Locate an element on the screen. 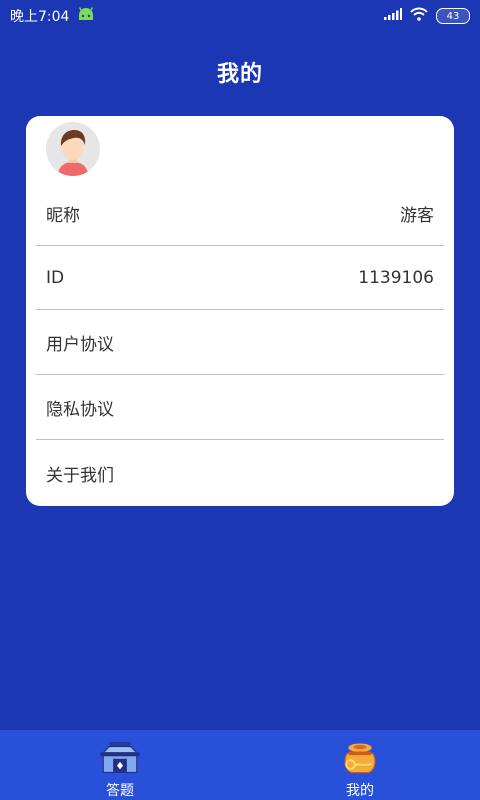 The height and width of the screenshot is (800, 480). tab-mine: 我的 is located at coordinates (360, 765).